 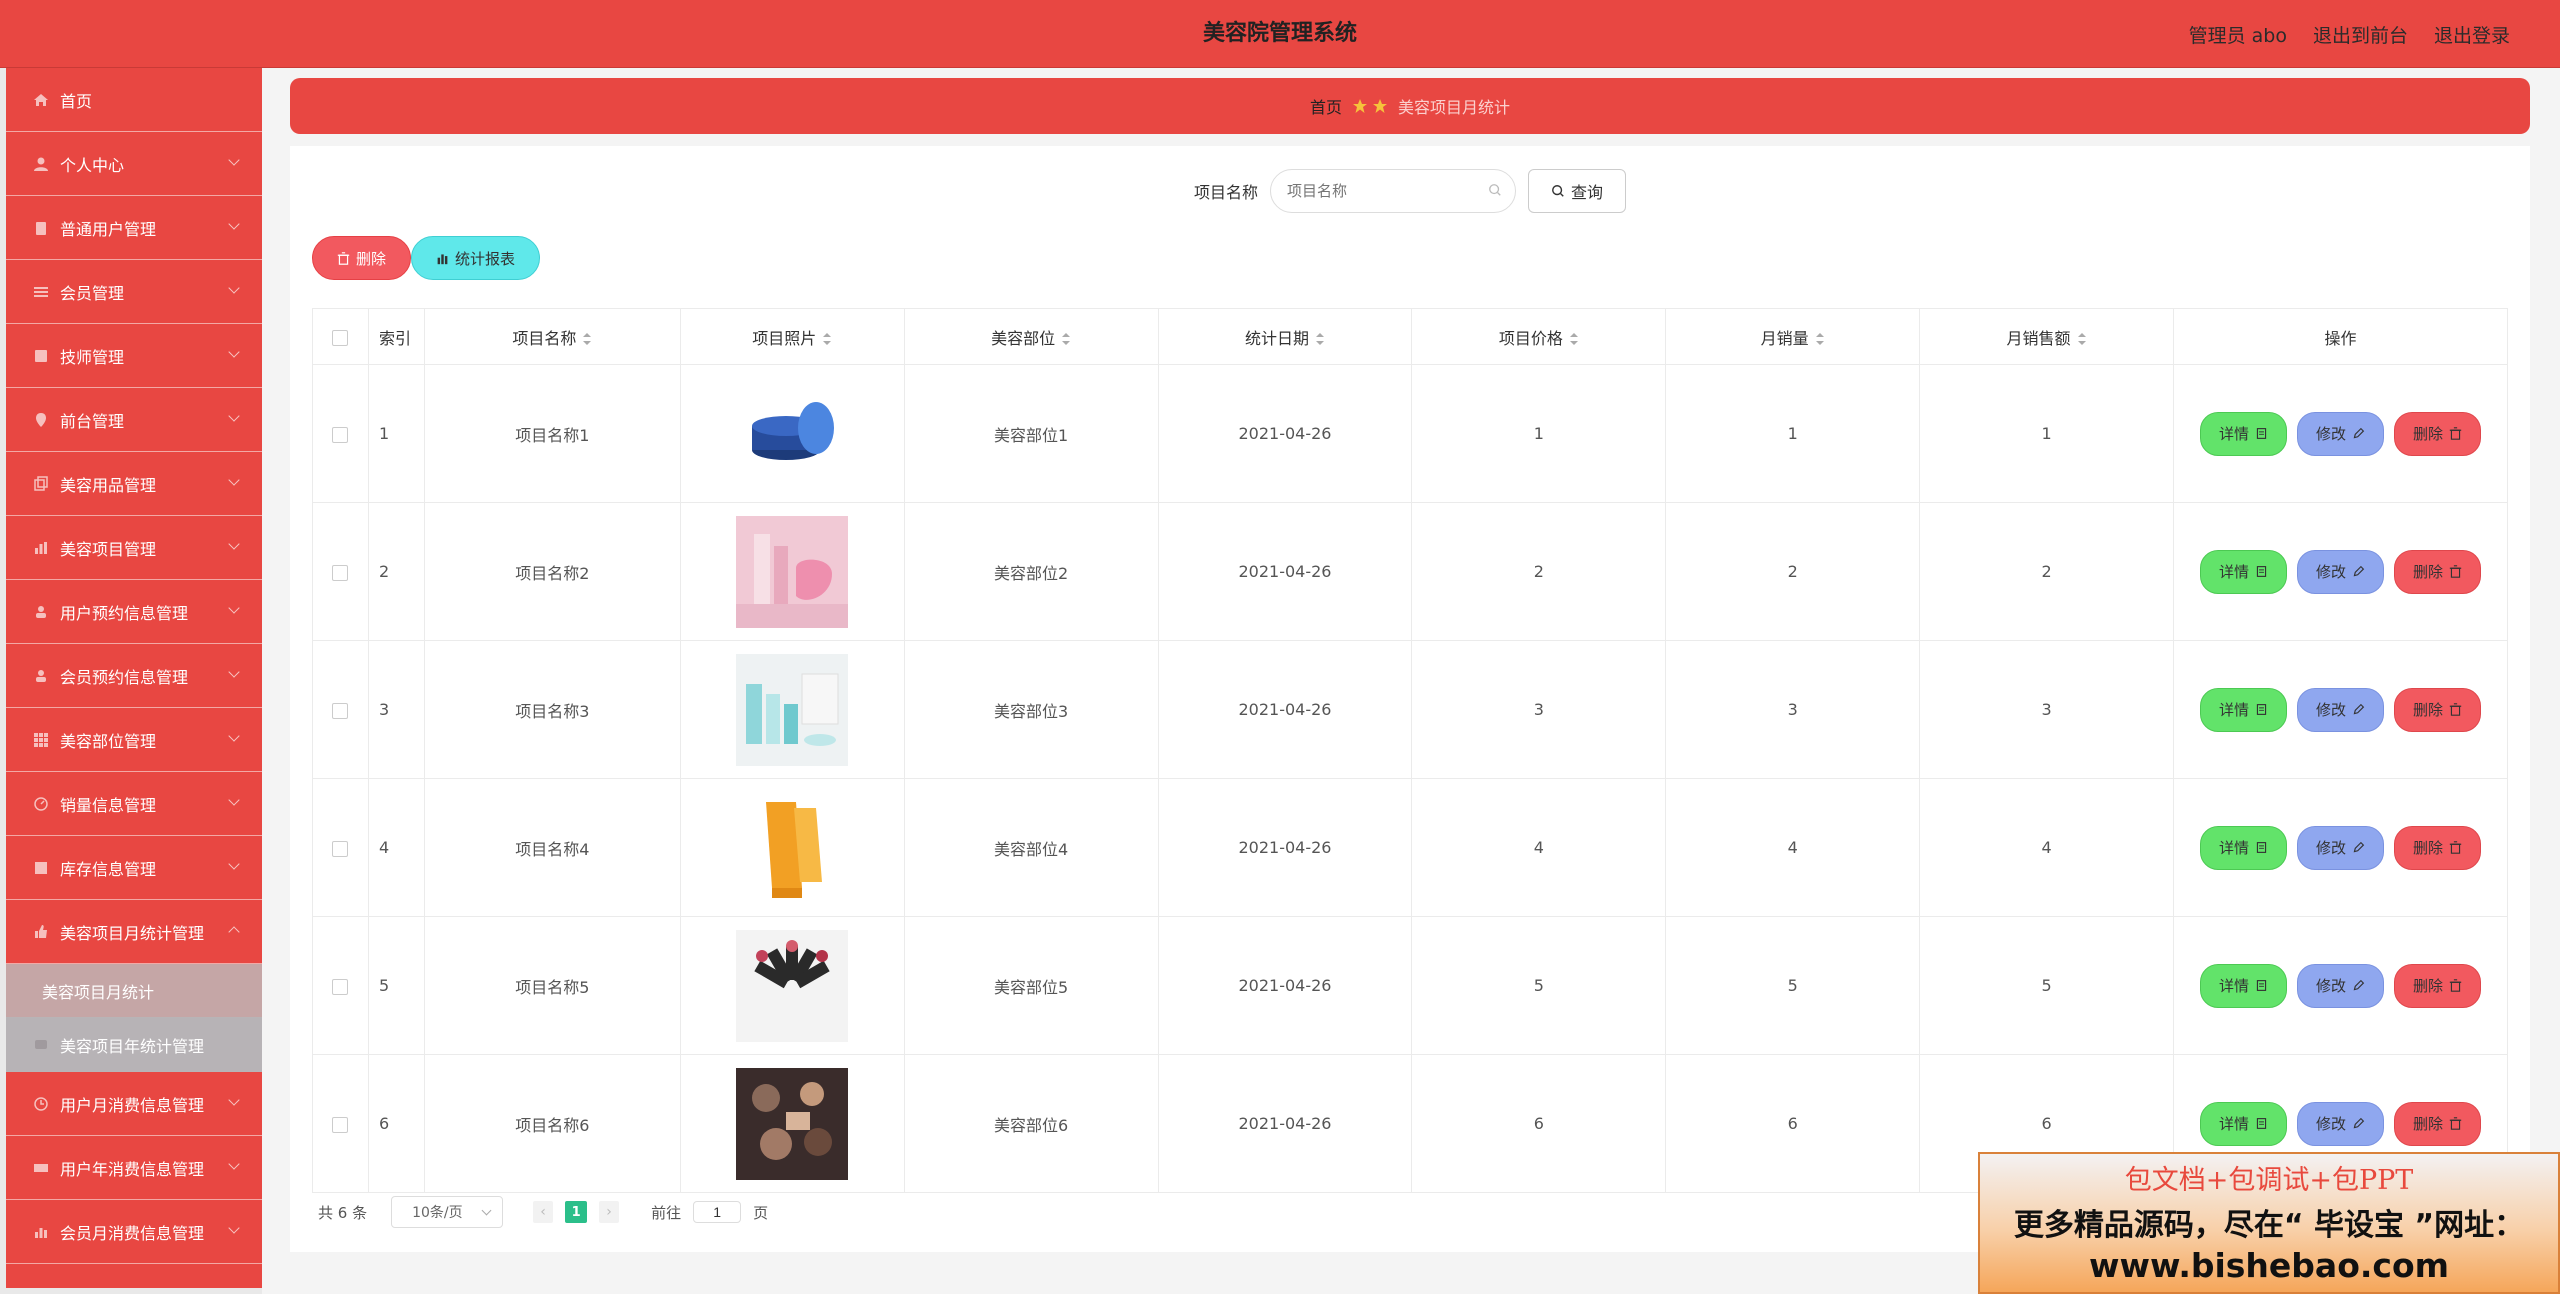 I want to click on sidebar-item-personal-center: 个人中心, so click(x=134, y=164).